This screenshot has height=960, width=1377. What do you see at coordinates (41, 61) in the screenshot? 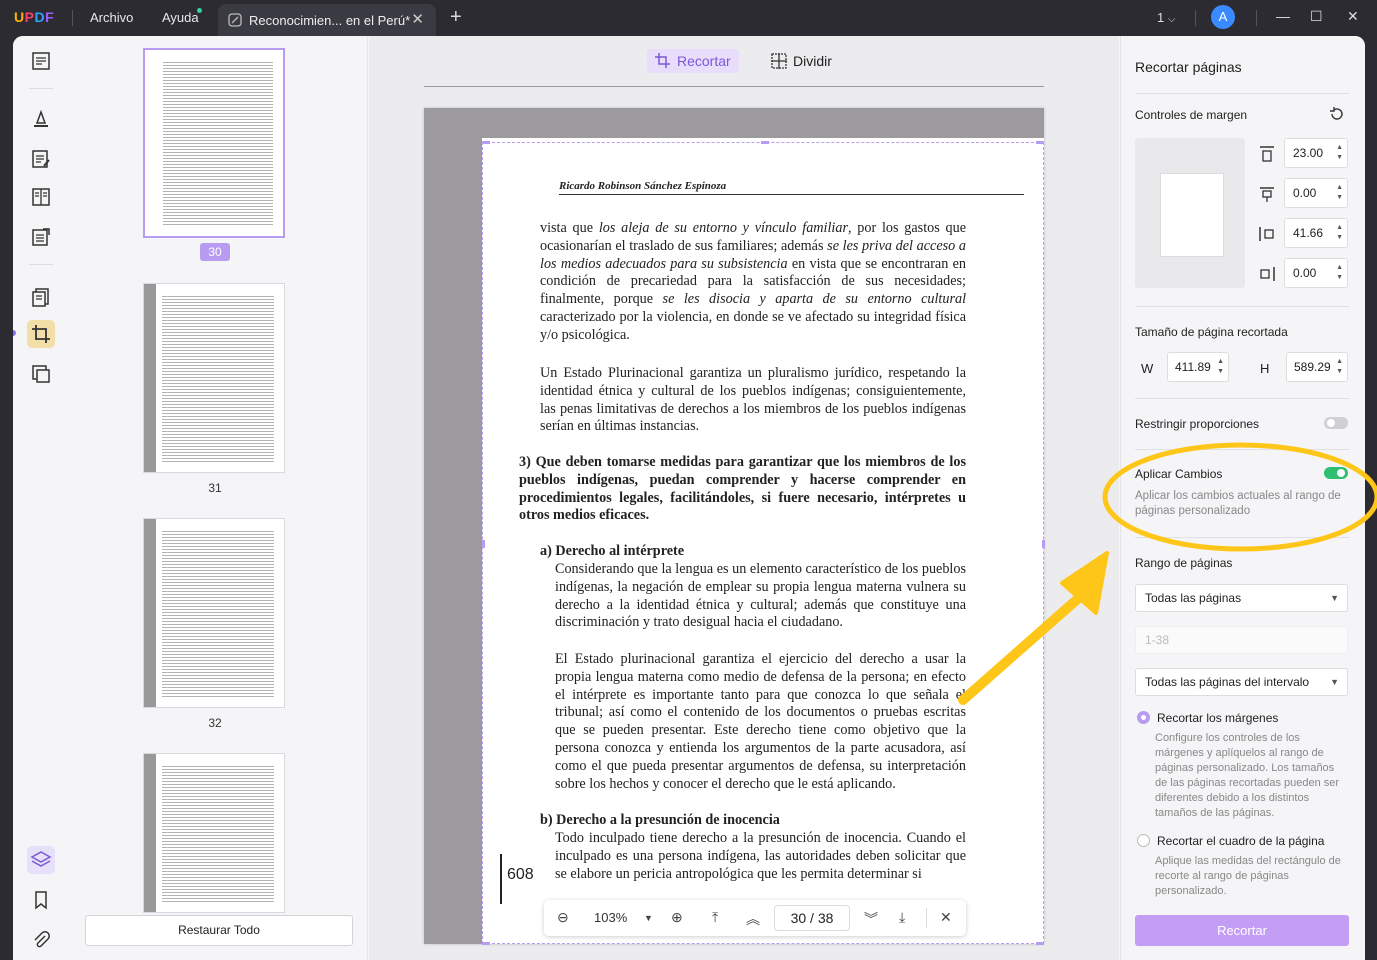
I see `reader-icon` at bounding box center [41, 61].